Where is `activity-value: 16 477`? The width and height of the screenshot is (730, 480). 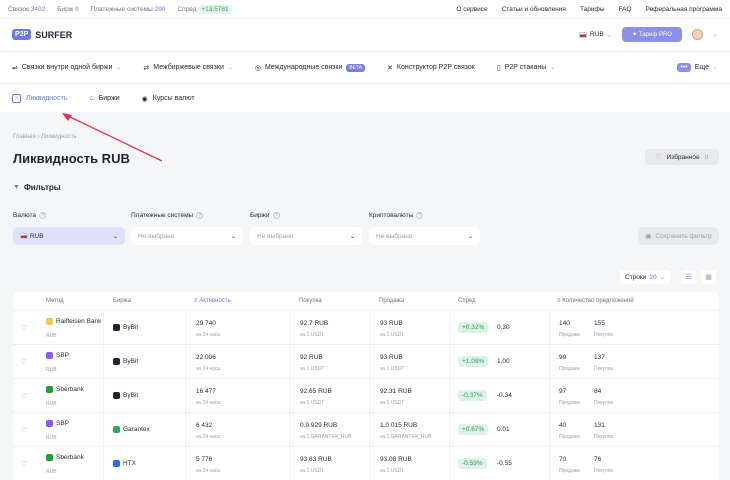 activity-value: 16 477 is located at coordinates (206, 391).